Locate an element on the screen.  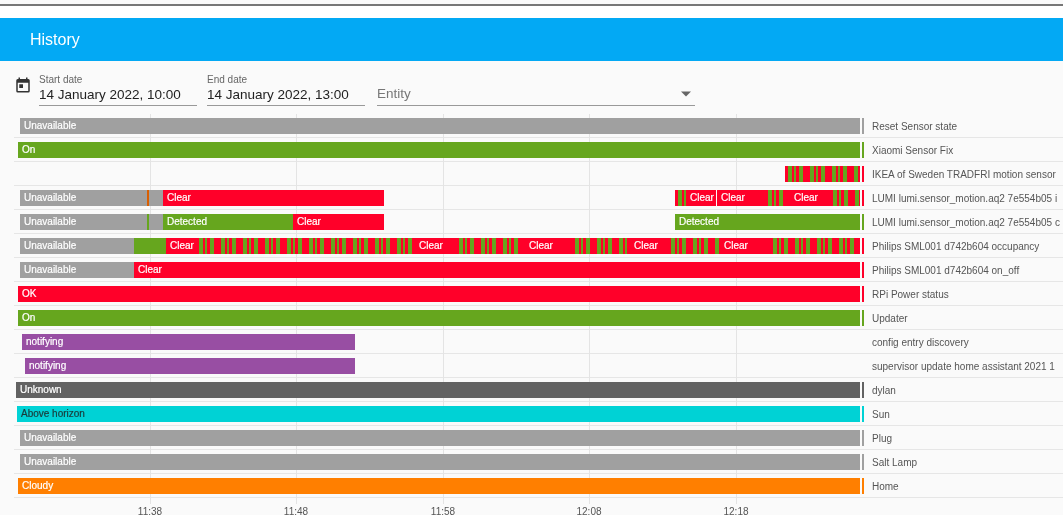
entity-legend: Home is located at coordinates (962, 486).